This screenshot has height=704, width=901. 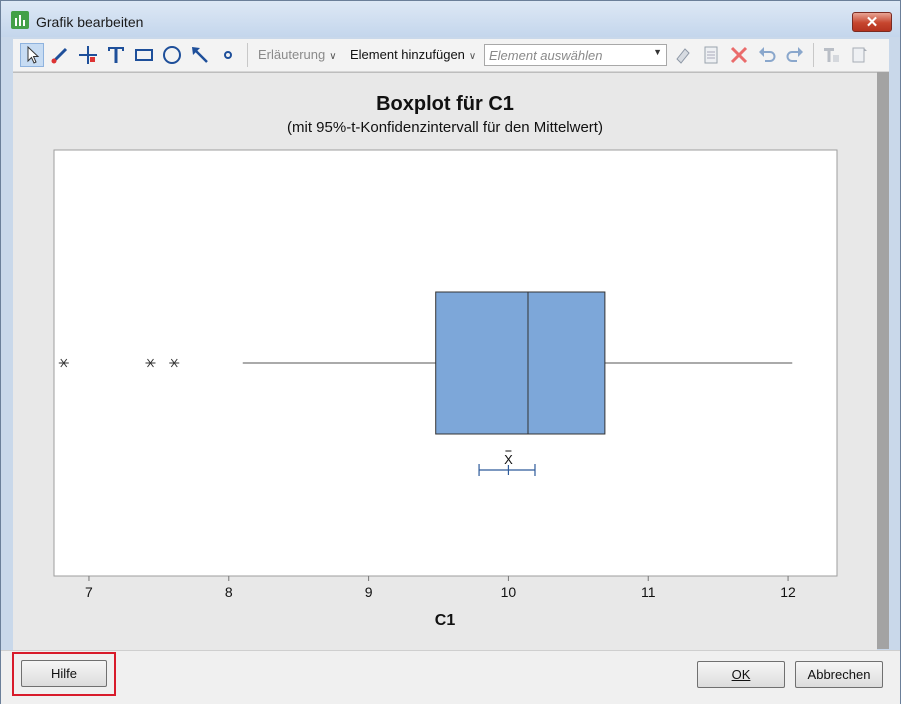 I want to click on add-element-label: Element hinzufügen, so click(x=407, y=54).